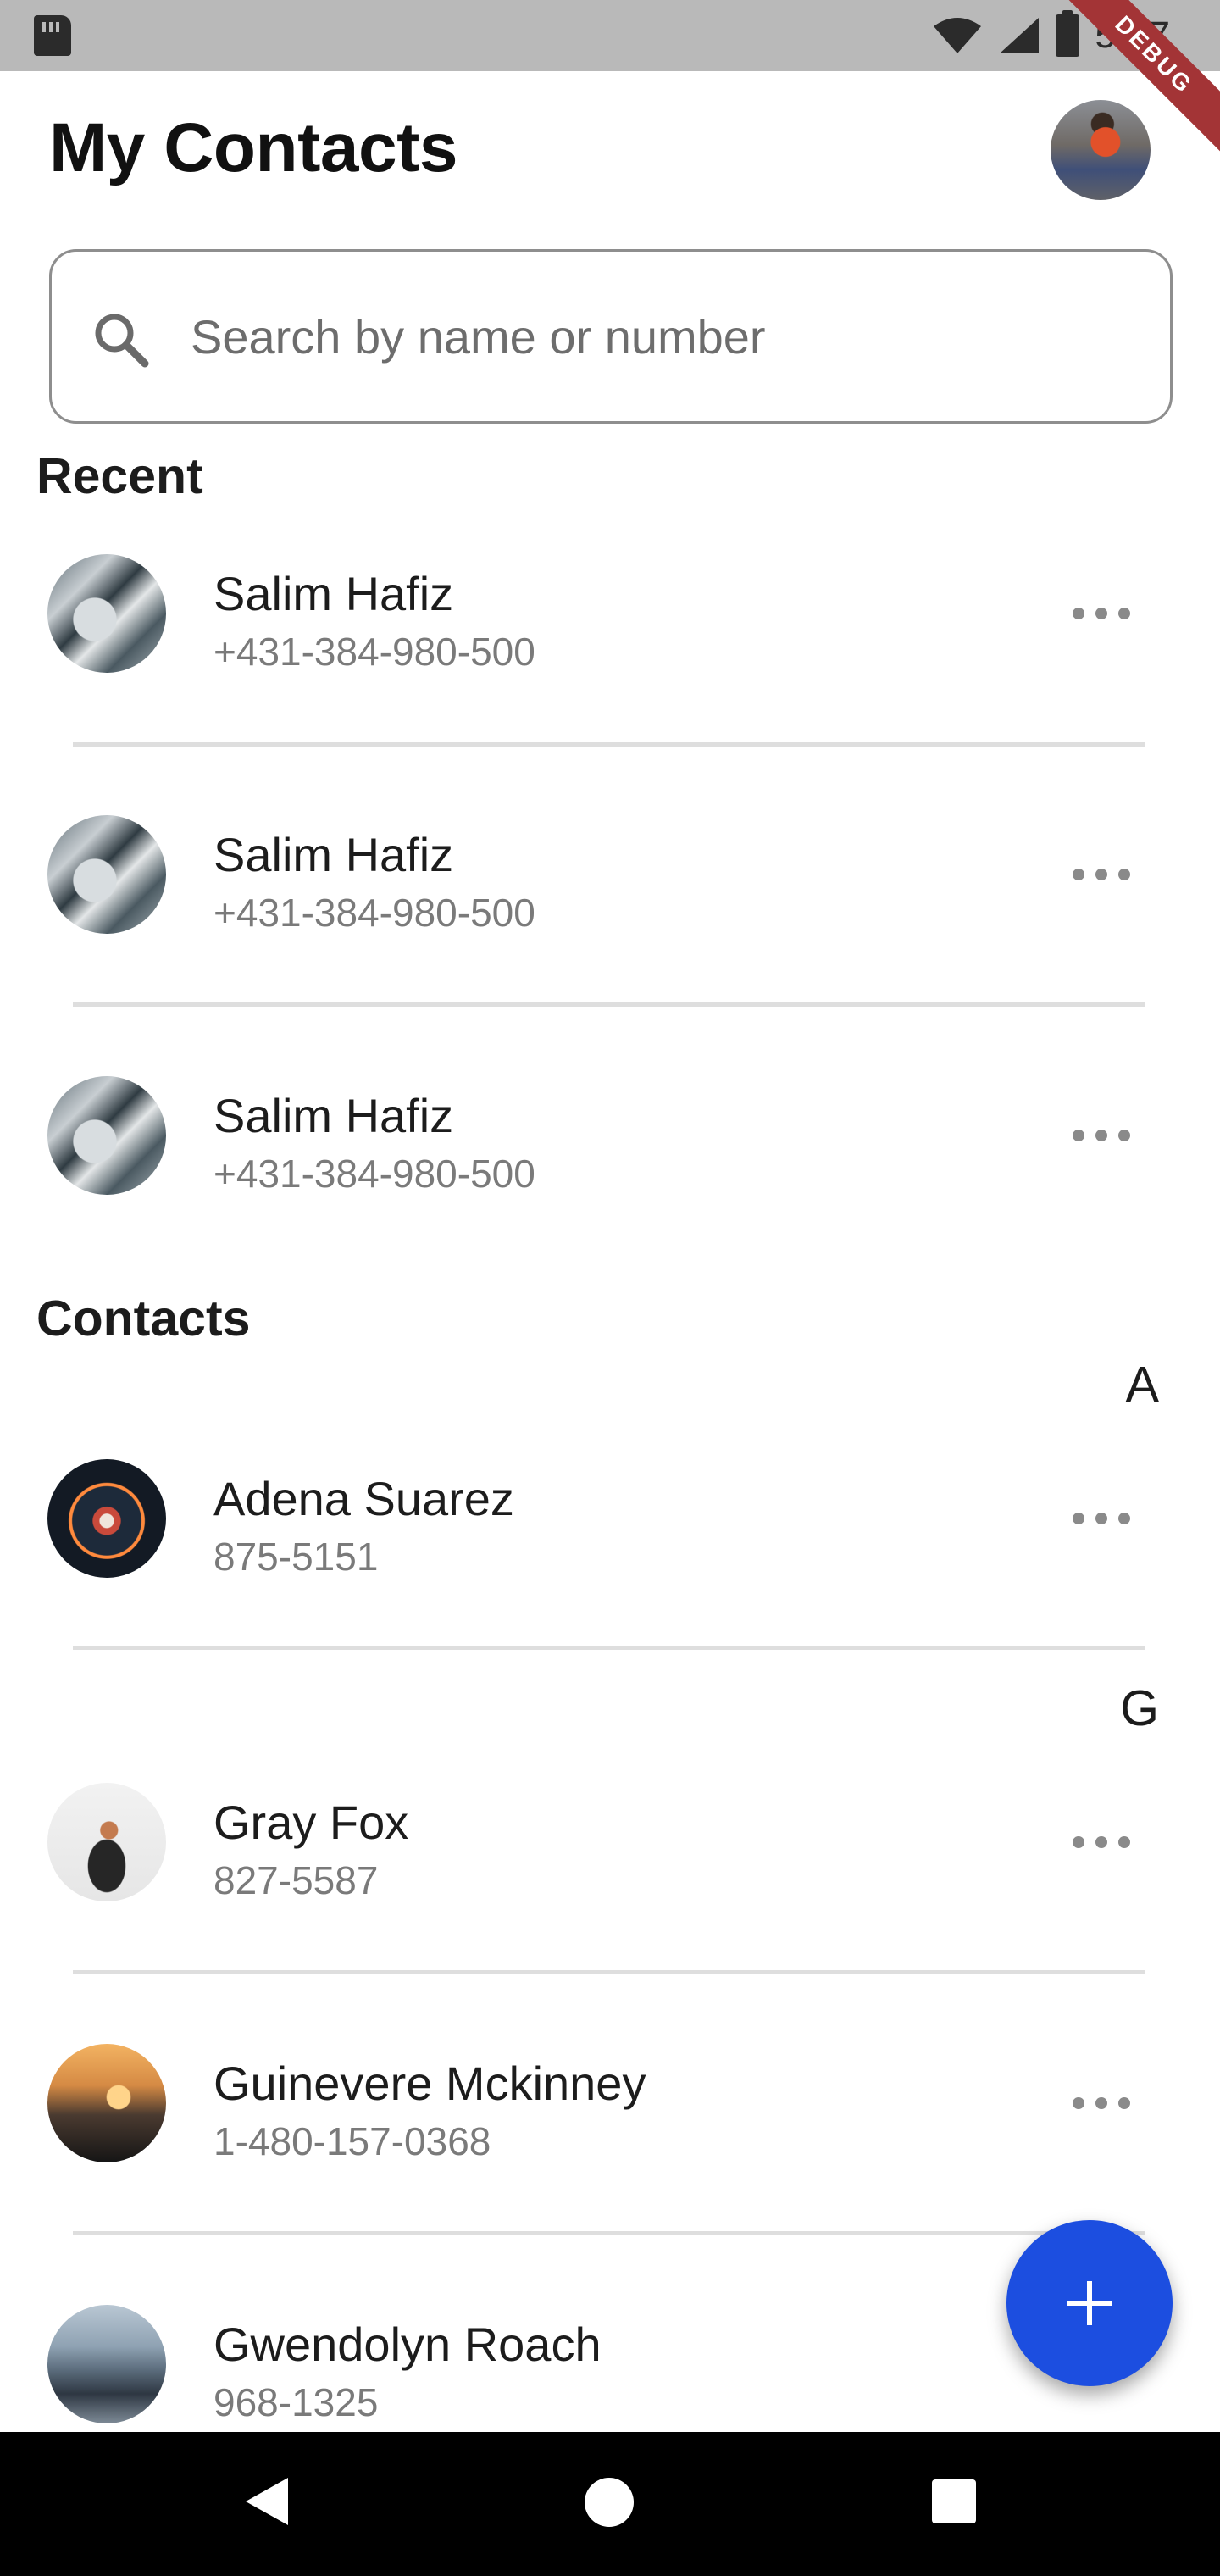  What do you see at coordinates (430, 2083) in the screenshot?
I see `contact-name: Guinevere Mckinney` at bounding box center [430, 2083].